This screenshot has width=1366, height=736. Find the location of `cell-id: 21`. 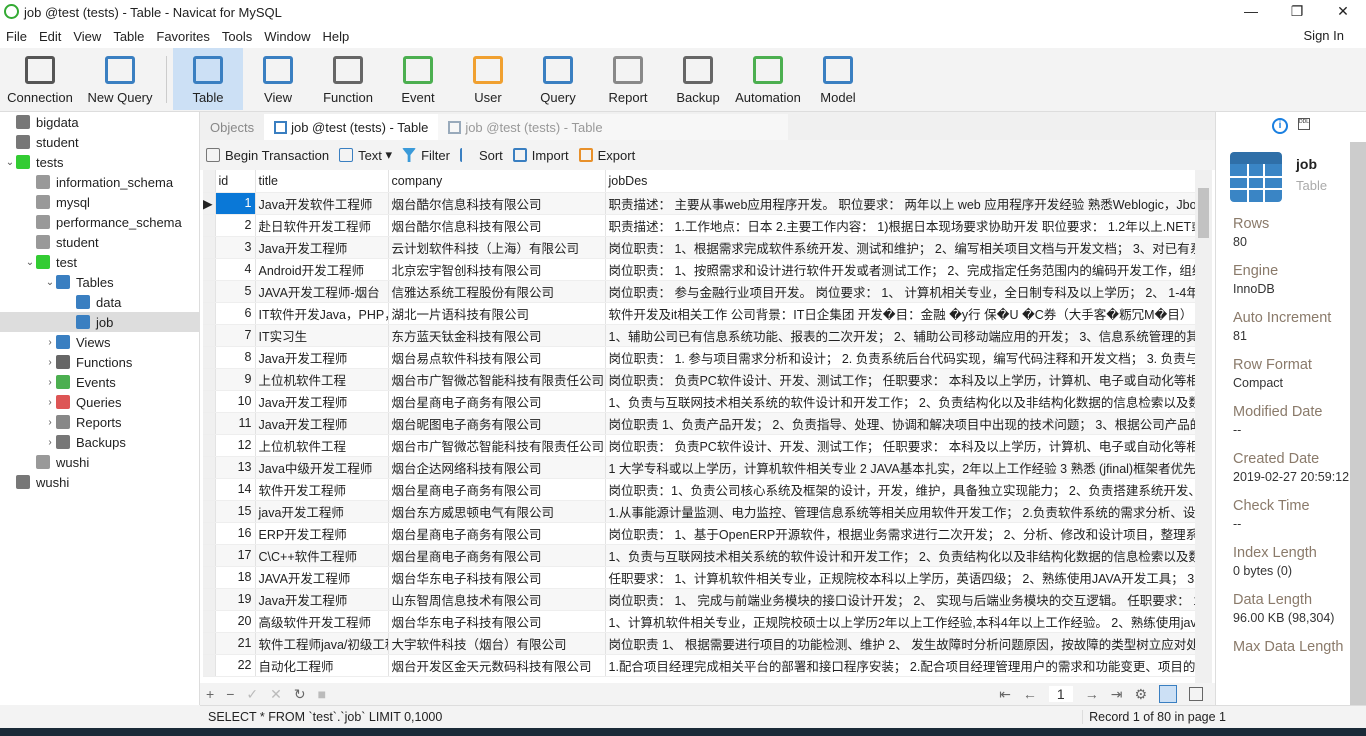

cell-id: 21 is located at coordinates (235, 643).